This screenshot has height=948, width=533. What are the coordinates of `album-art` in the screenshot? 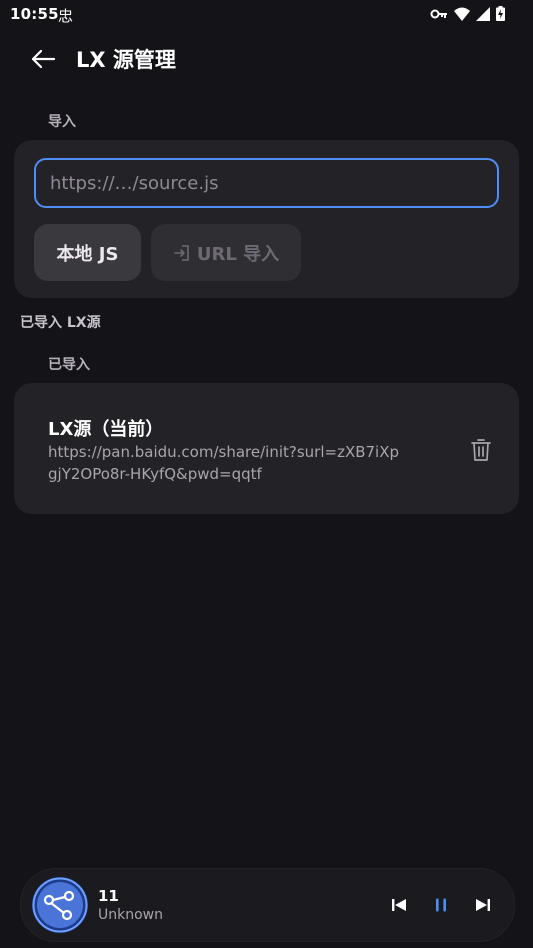 It's located at (60, 905).